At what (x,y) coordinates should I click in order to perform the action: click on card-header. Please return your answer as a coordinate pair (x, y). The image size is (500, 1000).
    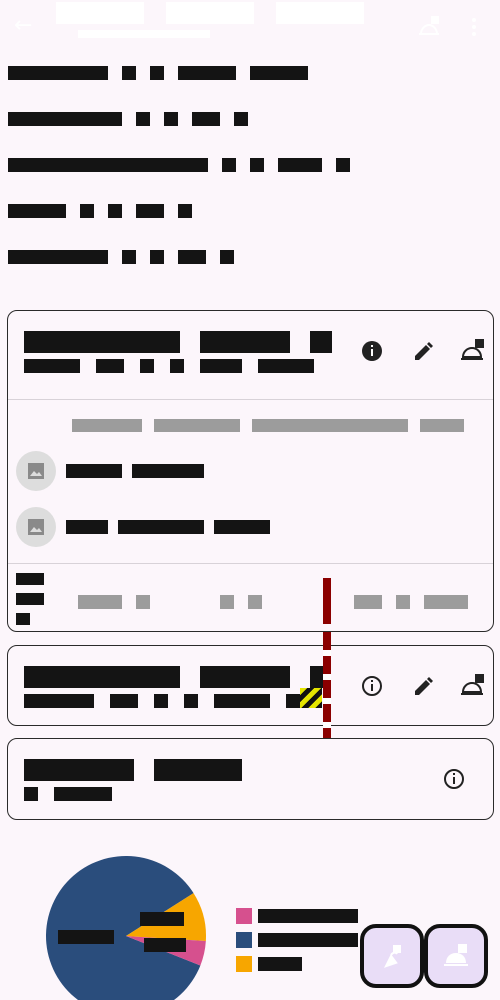
    Looking at the image, I should click on (250, 355).